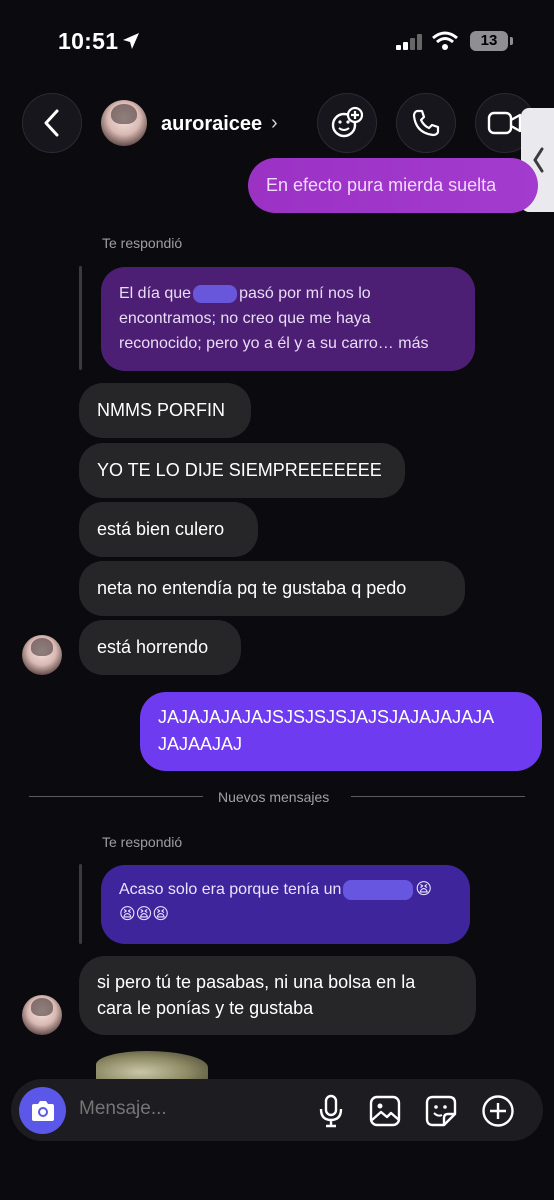  Describe the element at coordinates (274, 797) in the screenshot. I see `new-messages-divider: Nuevos mensajes` at that location.